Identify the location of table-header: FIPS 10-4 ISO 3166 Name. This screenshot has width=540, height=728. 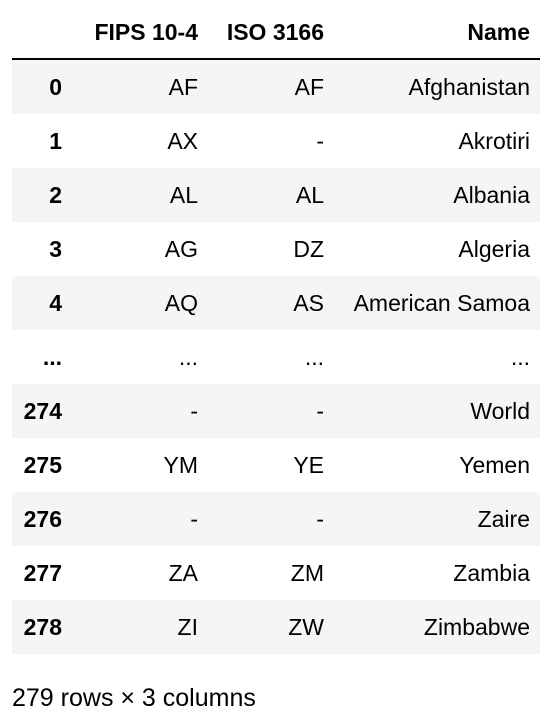
(276, 33).